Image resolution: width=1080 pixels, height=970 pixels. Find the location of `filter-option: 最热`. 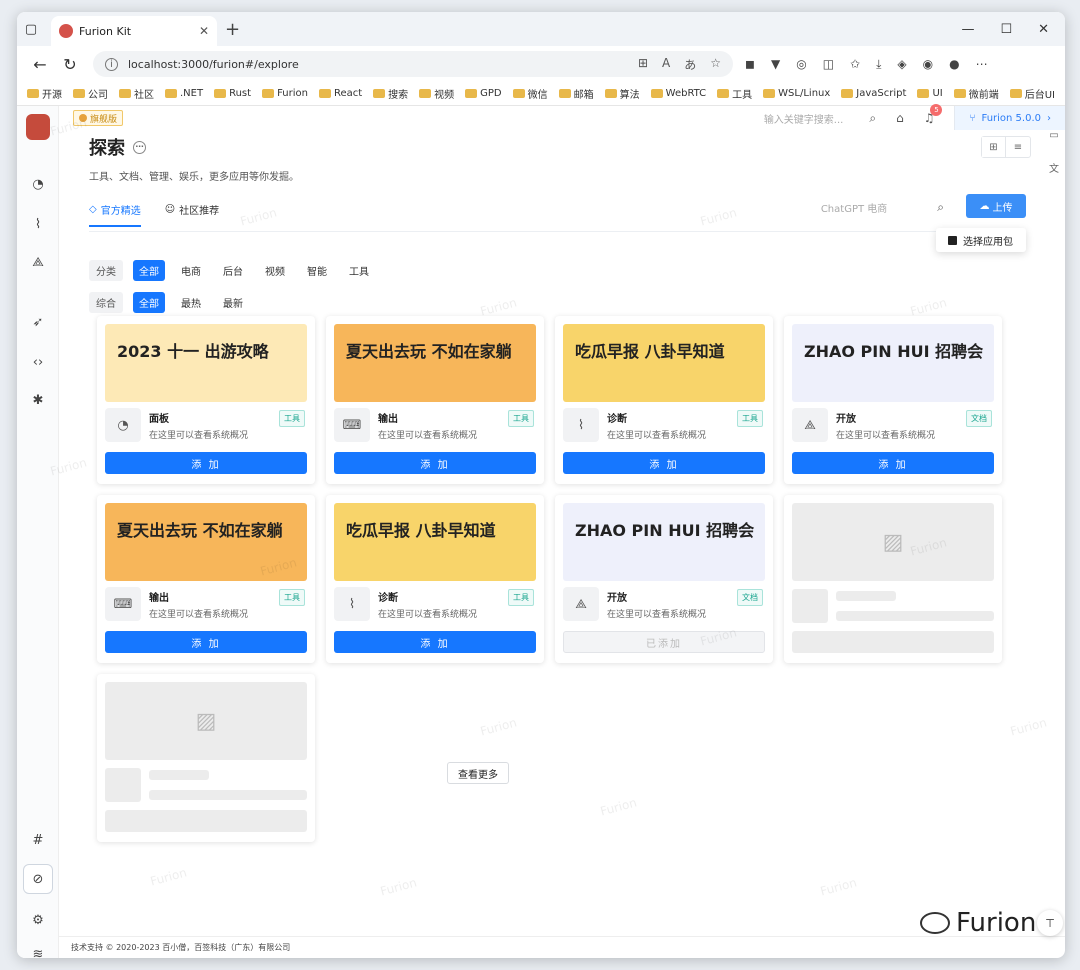

filter-option: 最热 is located at coordinates (191, 302).